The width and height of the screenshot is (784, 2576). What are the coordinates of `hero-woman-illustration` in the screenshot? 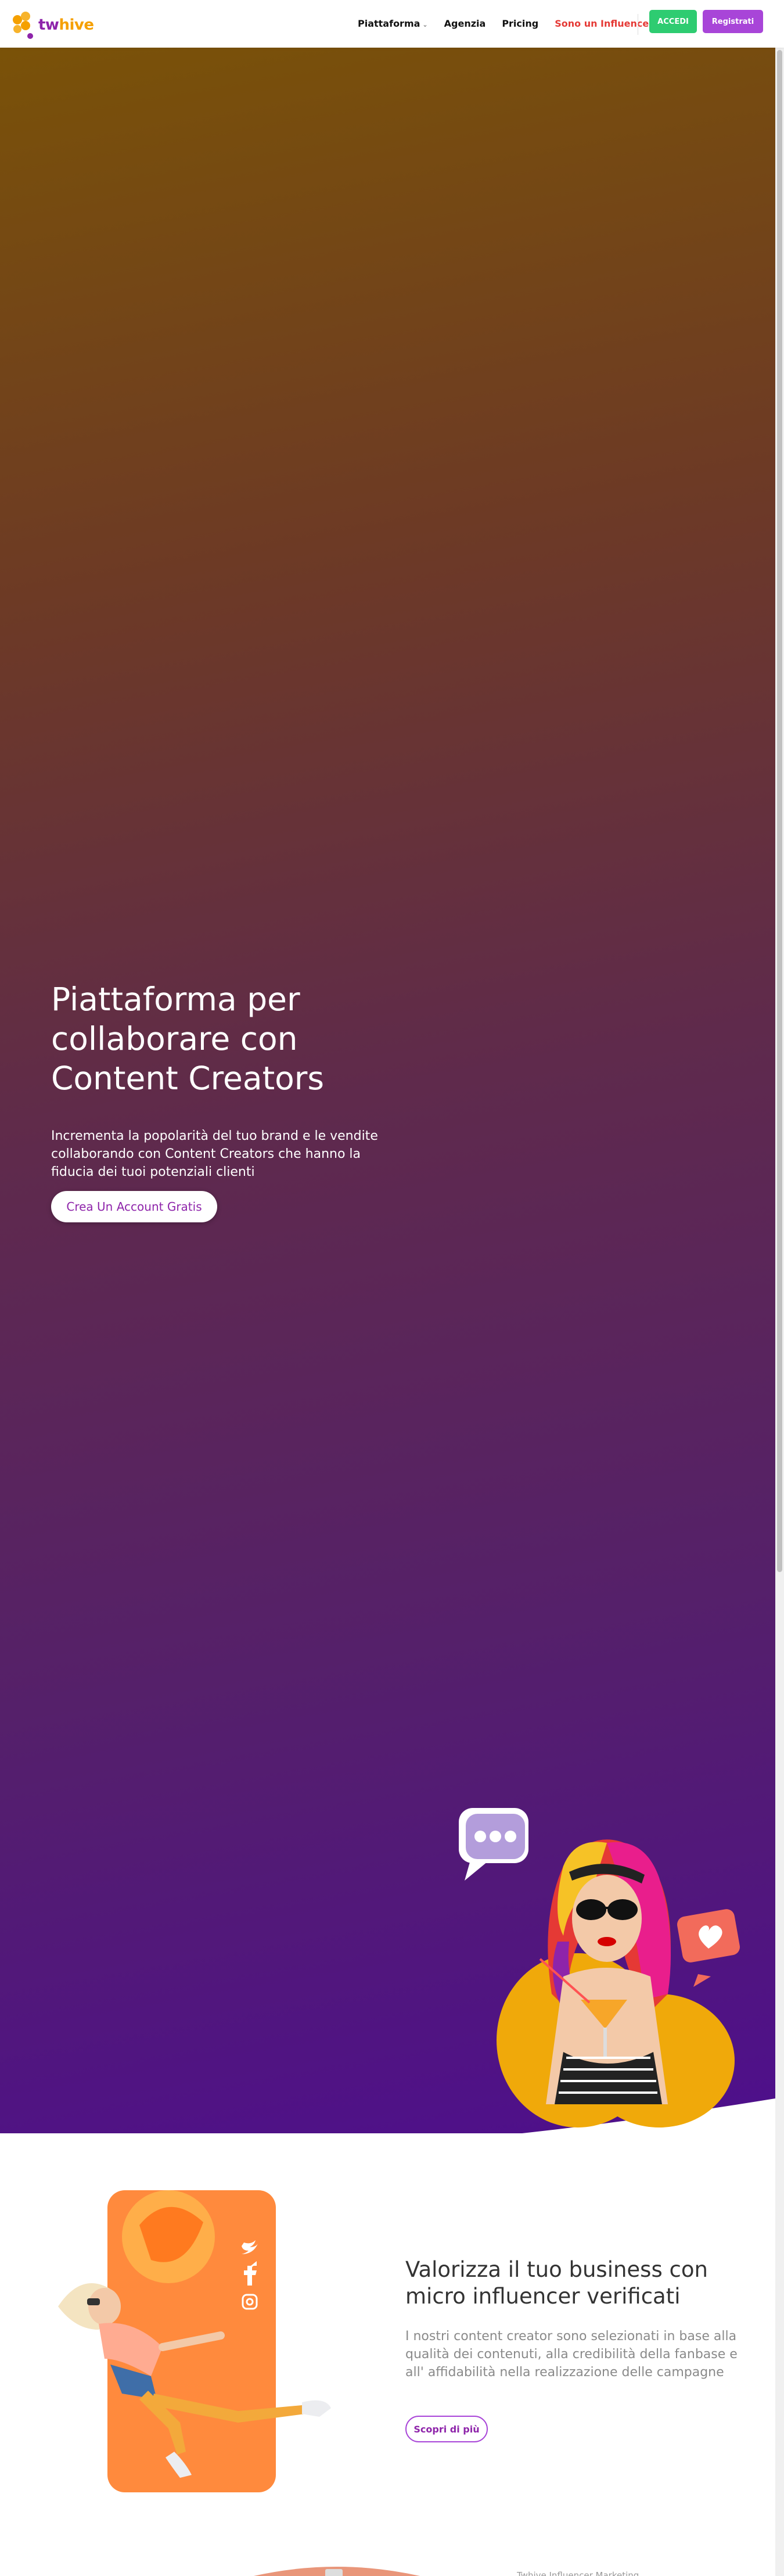 It's located at (599, 1967).